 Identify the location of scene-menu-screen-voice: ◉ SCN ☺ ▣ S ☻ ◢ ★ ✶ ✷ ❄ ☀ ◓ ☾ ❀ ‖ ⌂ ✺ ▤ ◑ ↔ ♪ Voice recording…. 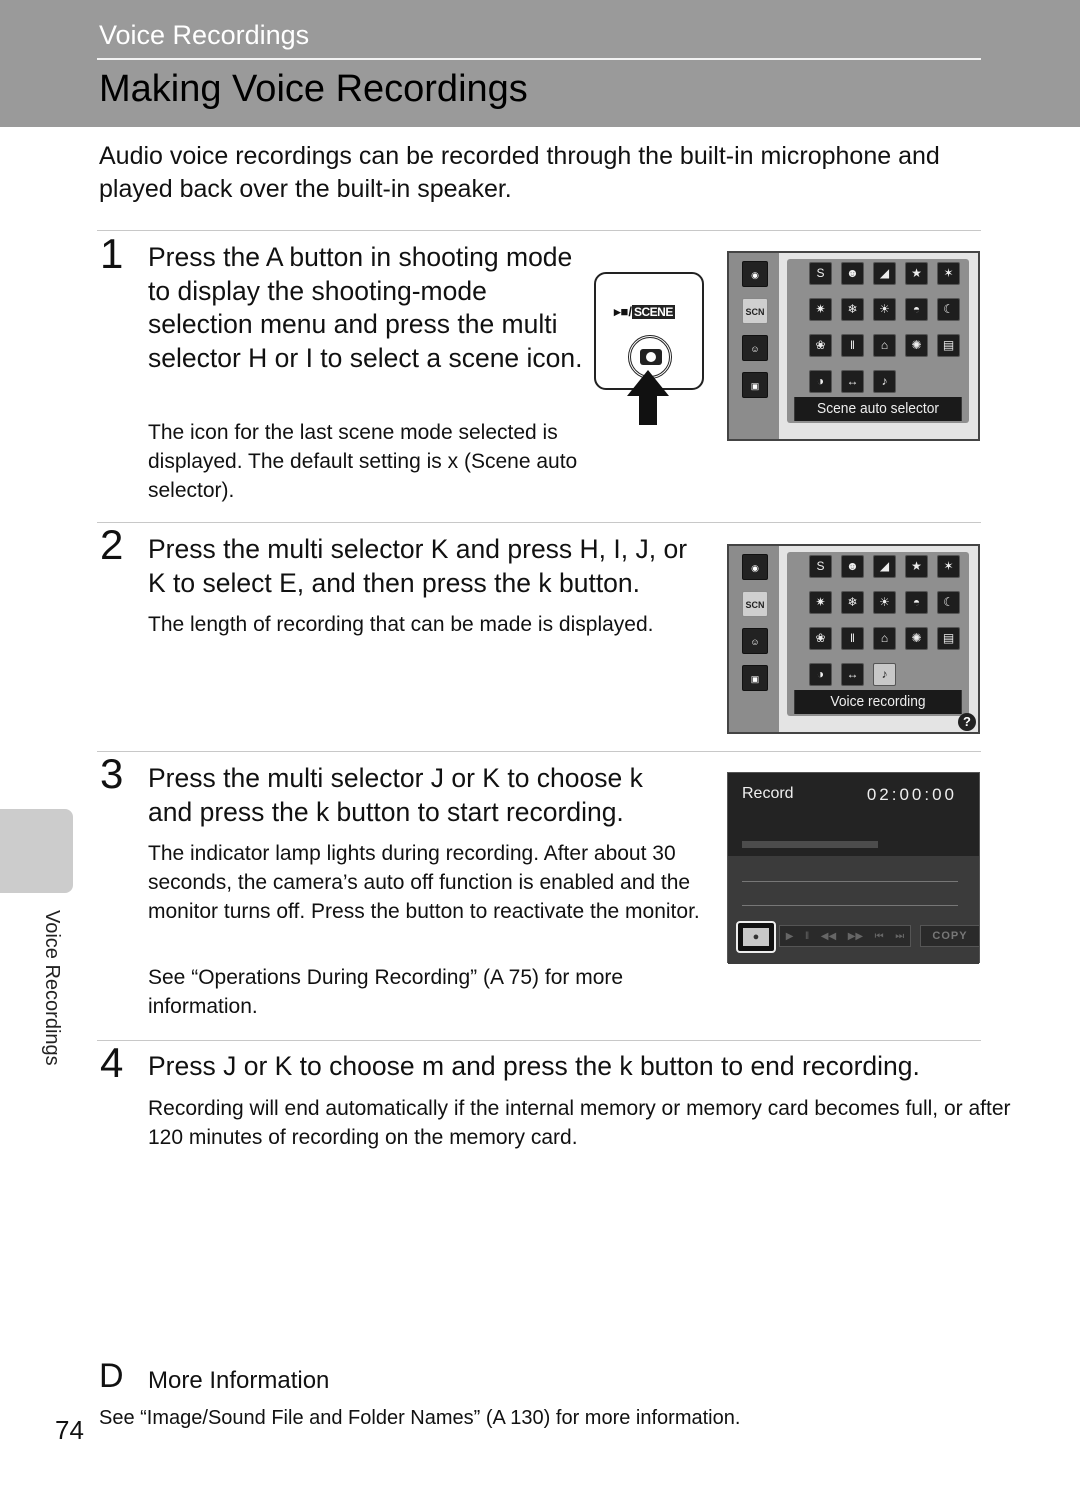
(853, 639).